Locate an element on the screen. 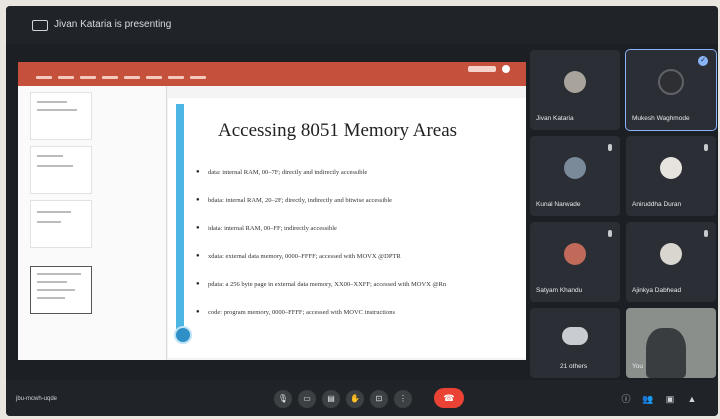 Image resolution: width=720 pixels, height=419 pixels. group-avatar-icon is located at coordinates (575, 336).